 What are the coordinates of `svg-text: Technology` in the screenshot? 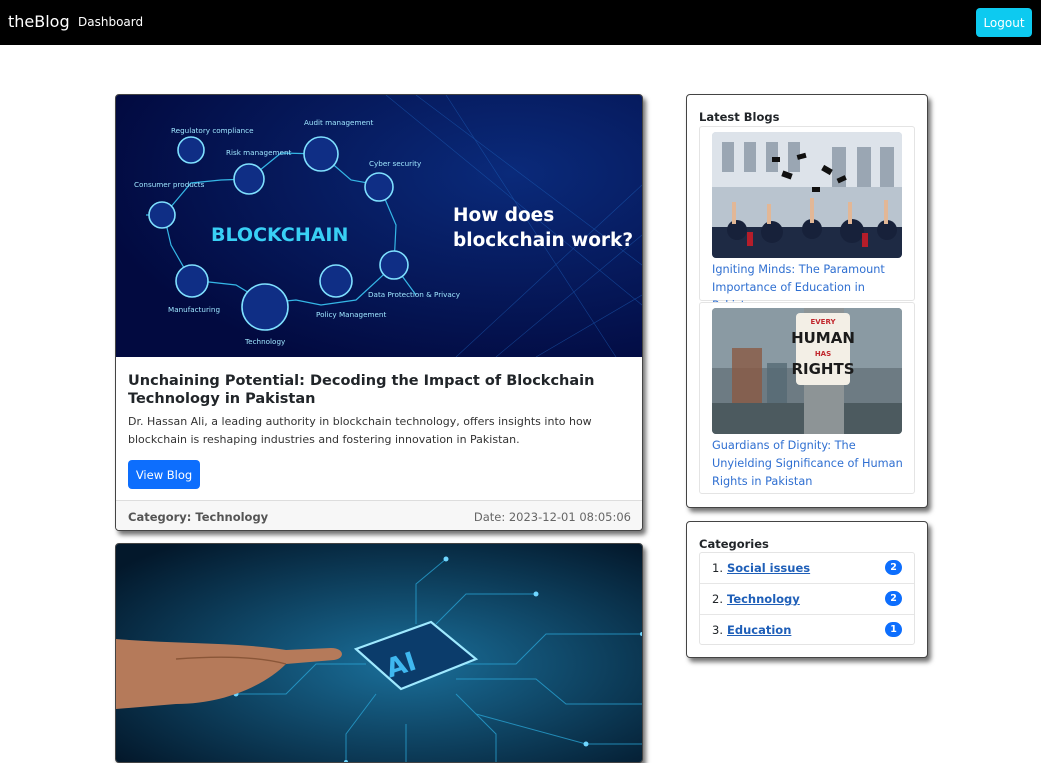 It's located at (265, 341).